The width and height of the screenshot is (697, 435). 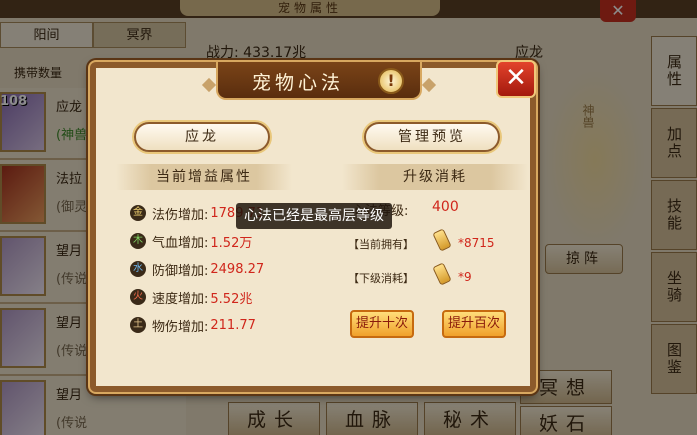 What do you see at coordinates (381, 278) in the screenshot?
I see `next-cost-label: 【下级消耗】` at bounding box center [381, 278].